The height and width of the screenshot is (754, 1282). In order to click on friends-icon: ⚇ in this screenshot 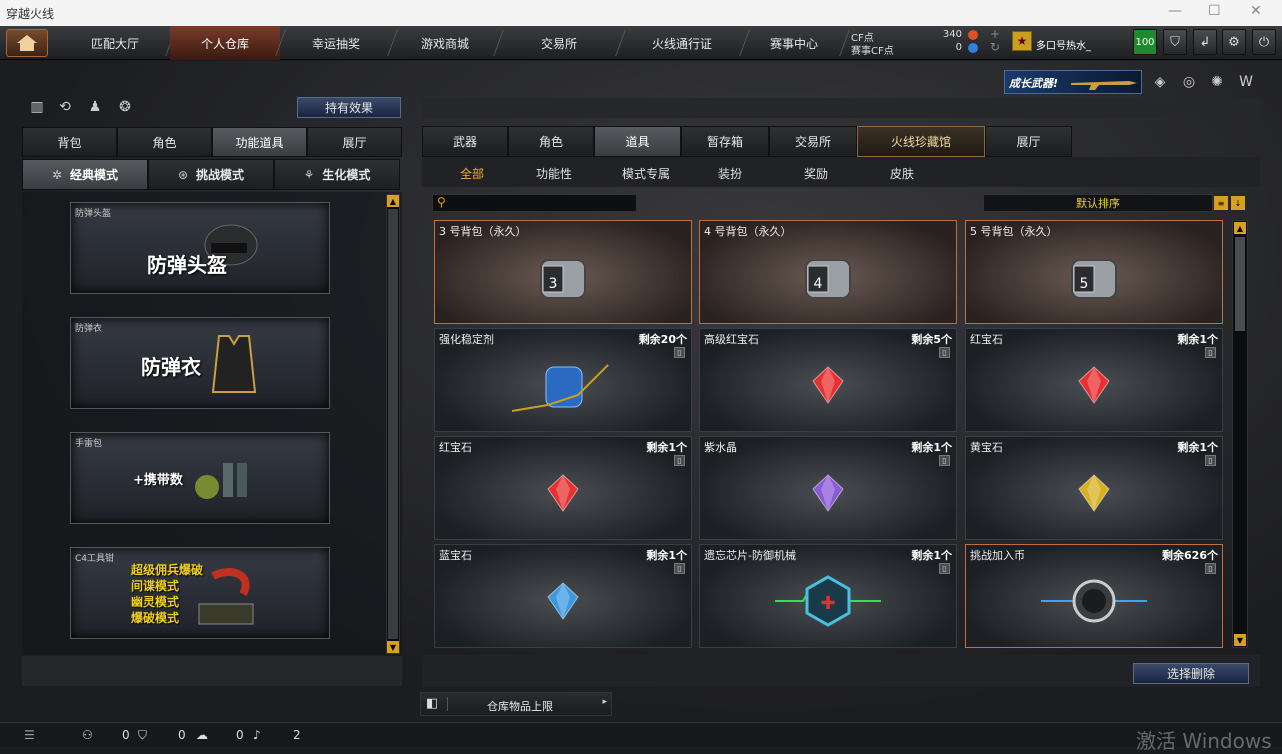, I will do `click(87, 735)`.